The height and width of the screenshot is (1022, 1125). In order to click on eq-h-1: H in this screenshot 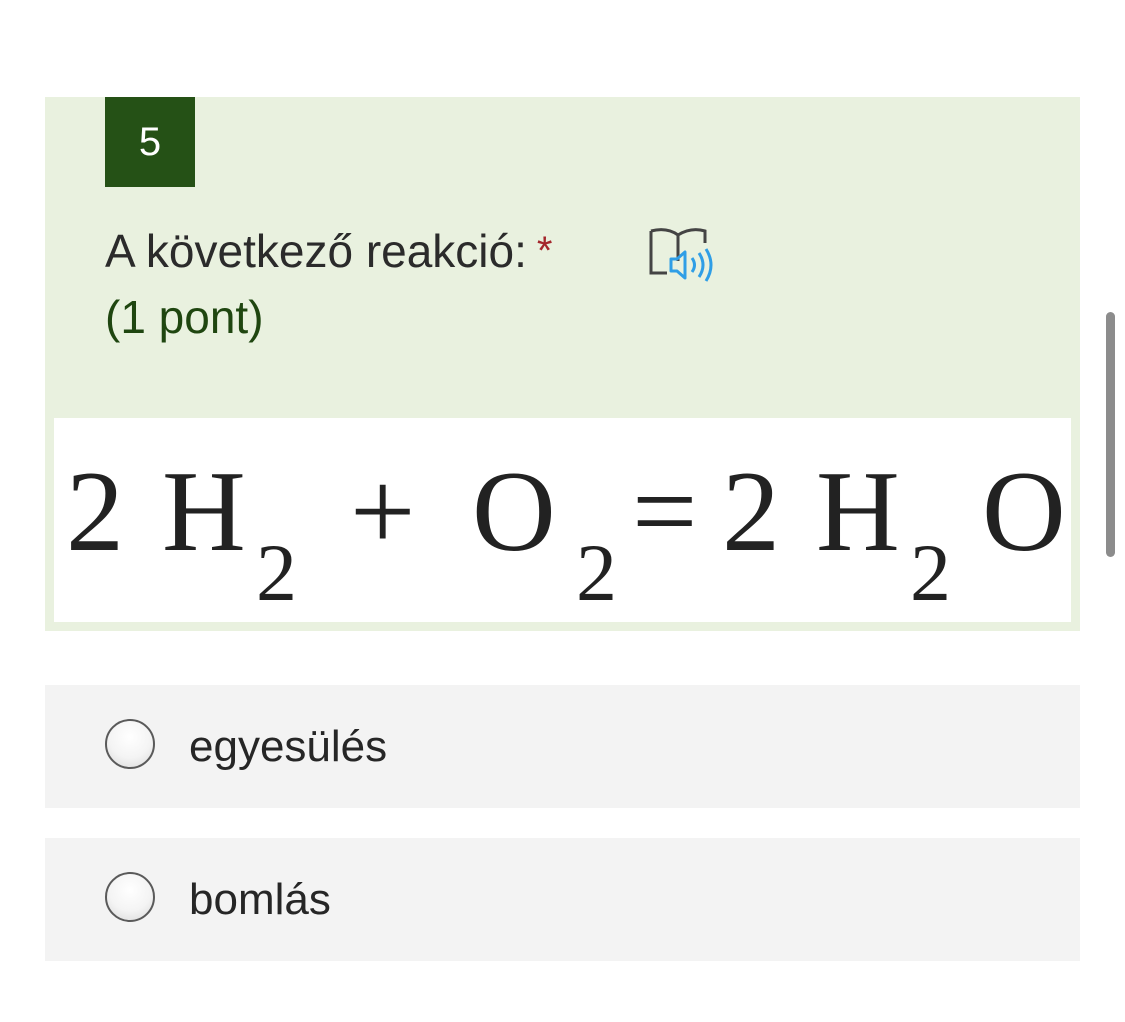, I will do `click(204, 512)`.